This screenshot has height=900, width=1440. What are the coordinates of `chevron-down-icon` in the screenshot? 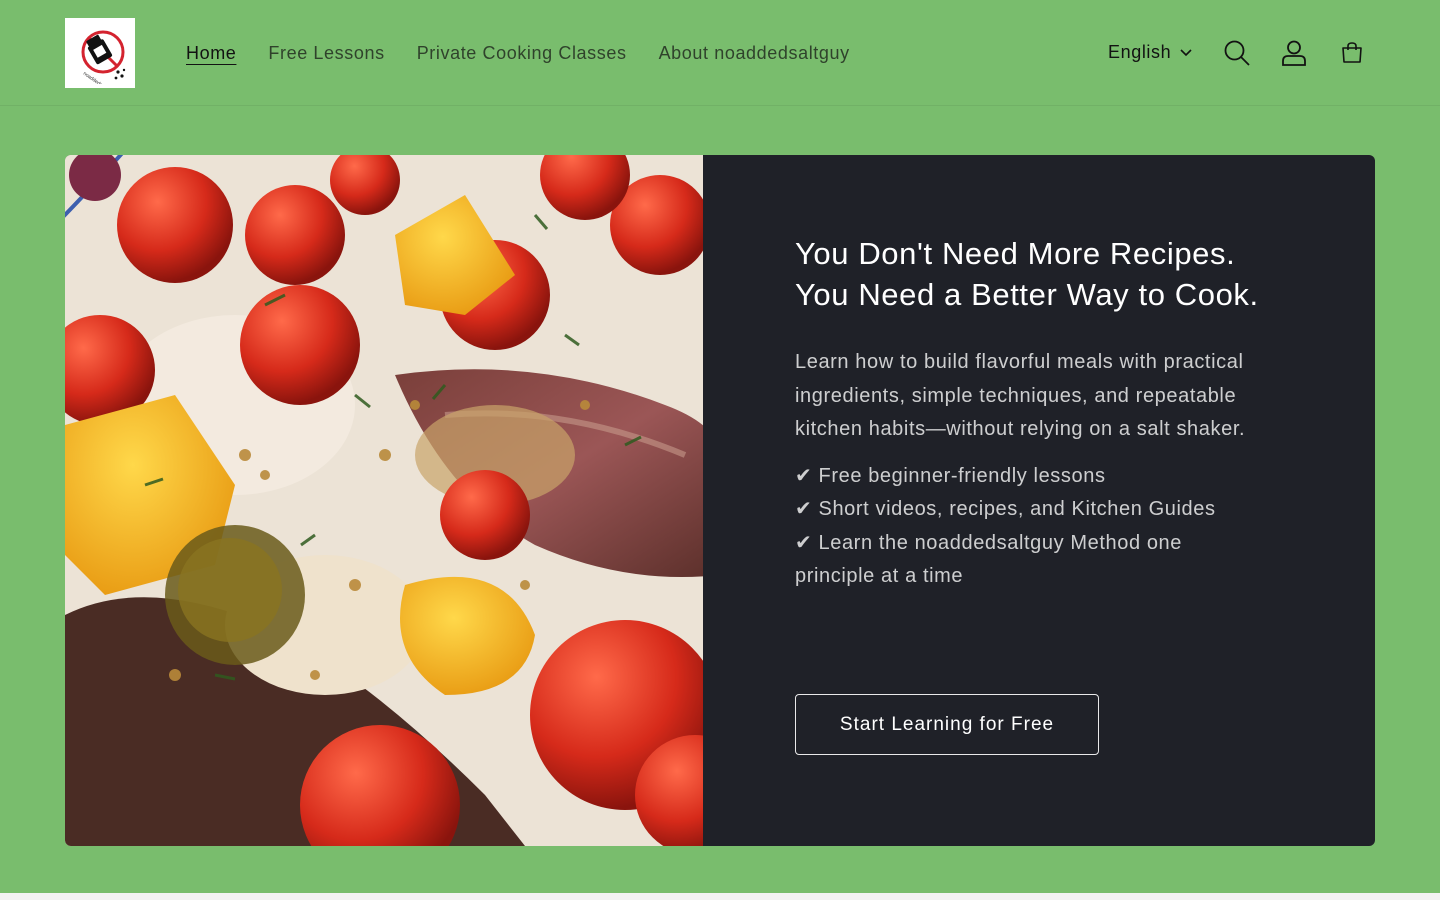 It's located at (1186, 53).